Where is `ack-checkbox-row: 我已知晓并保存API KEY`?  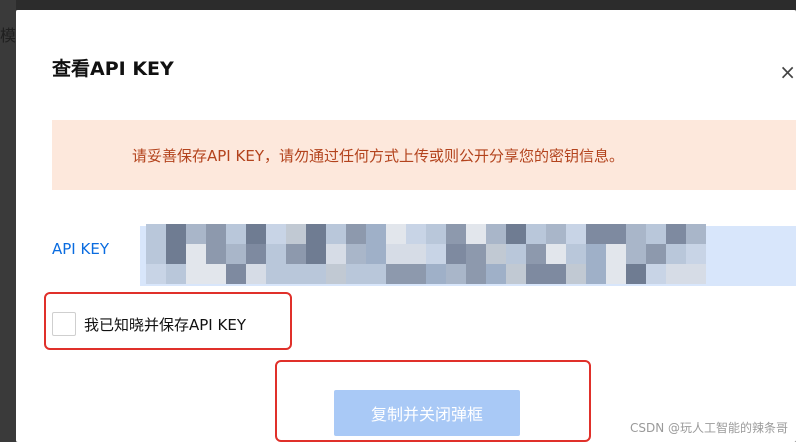 ack-checkbox-row: 我已知晓并保存API KEY is located at coordinates (149, 324).